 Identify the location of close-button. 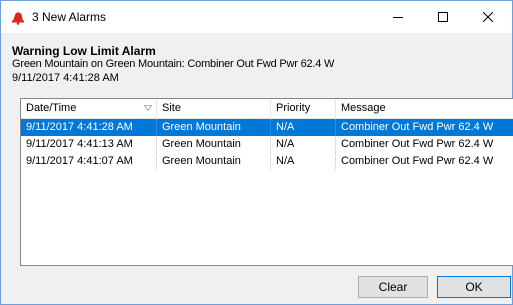
(487, 17).